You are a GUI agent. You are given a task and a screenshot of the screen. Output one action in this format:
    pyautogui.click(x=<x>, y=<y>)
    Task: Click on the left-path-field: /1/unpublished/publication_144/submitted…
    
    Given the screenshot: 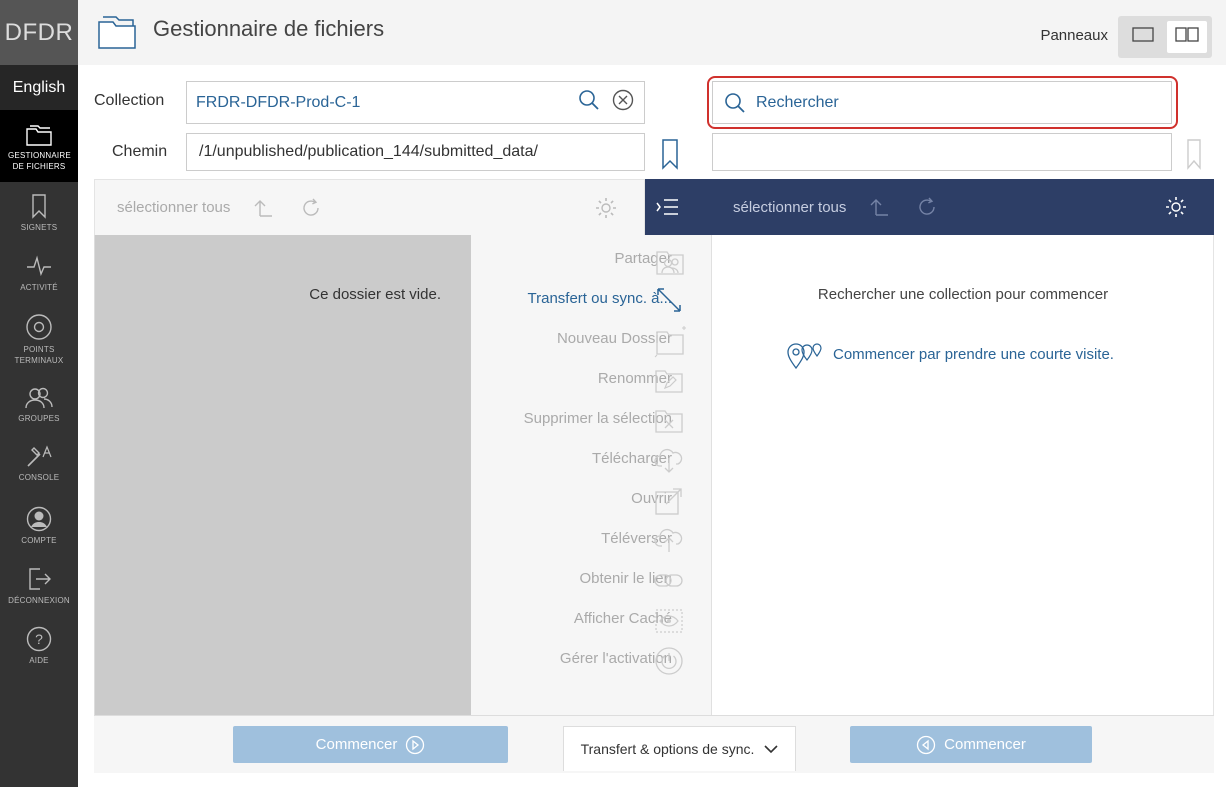 What is the action you would take?
    pyautogui.click(x=415, y=152)
    